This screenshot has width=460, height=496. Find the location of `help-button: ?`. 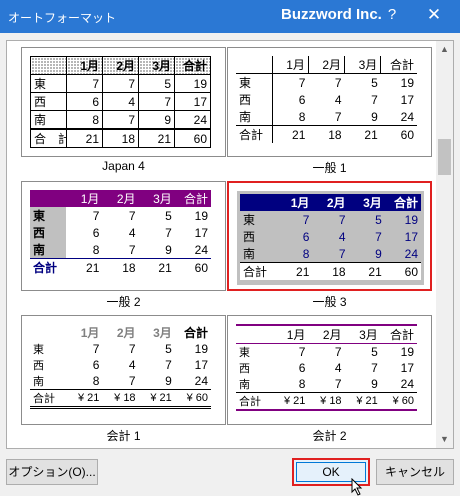

help-button: ? is located at coordinates (392, 14).